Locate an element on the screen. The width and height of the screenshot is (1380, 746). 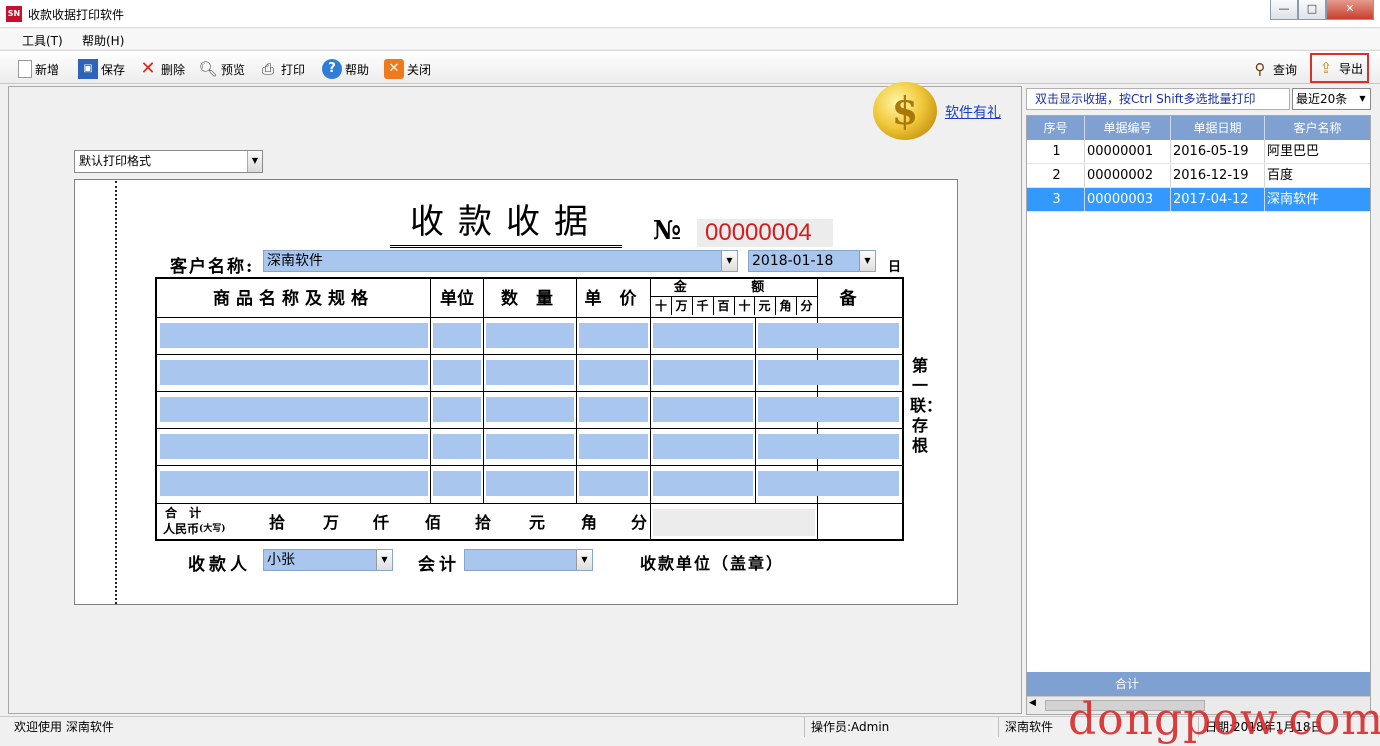
digit-header: 万 is located at coordinates (681, 306).